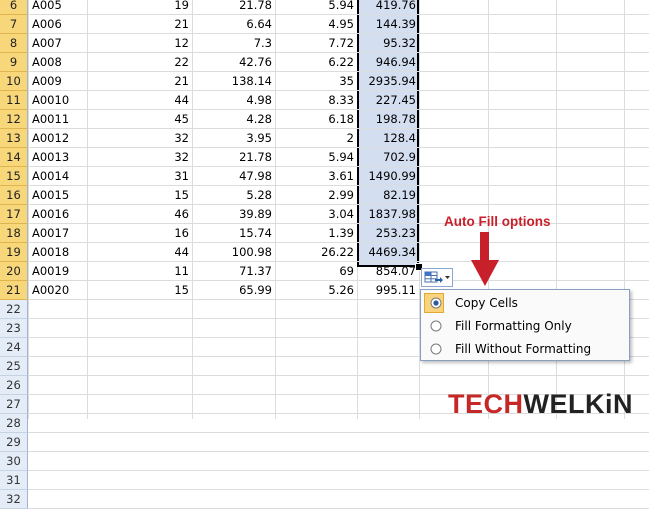 This screenshot has height=509, width=649. What do you see at coordinates (140, 62) in the screenshot?
I see `cell-qty: 22` at bounding box center [140, 62].